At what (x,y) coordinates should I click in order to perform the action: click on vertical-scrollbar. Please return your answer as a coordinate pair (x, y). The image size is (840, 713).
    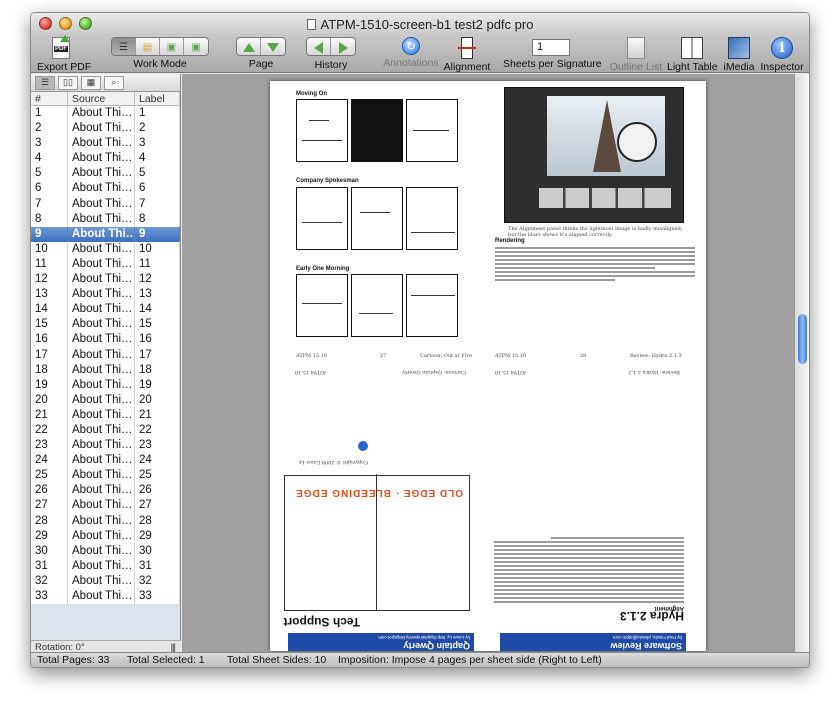
    Looking at the image, I should click on (801, 364).